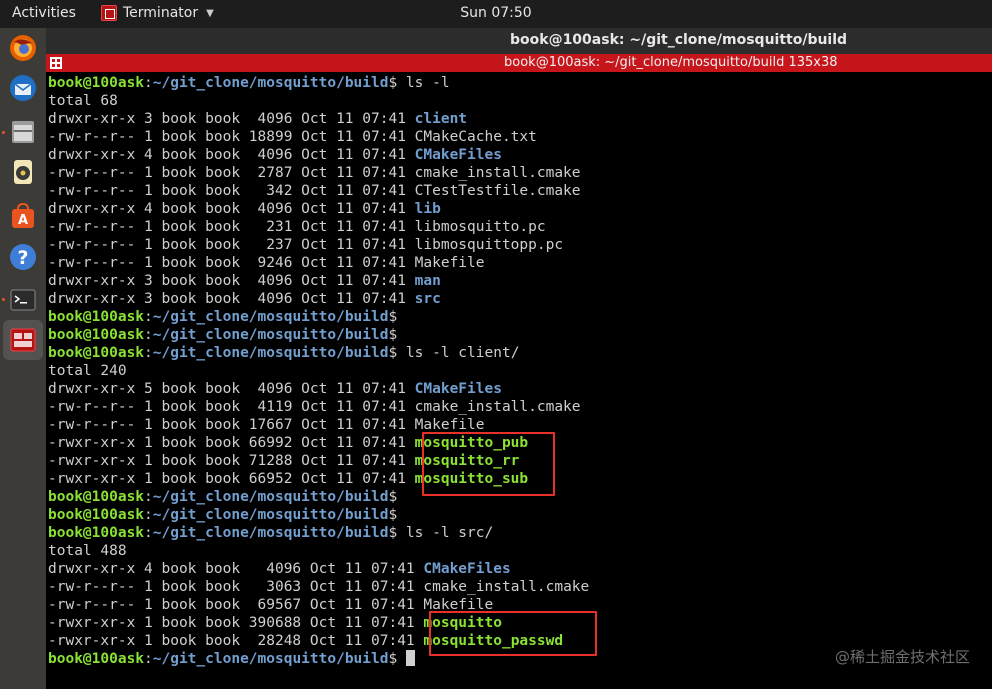 Image resolution: width=992 pixels, height=689 pixels. Describe the element at coordinates (87, 551) in the screenshot. I see `output-line: total 488` at that location.